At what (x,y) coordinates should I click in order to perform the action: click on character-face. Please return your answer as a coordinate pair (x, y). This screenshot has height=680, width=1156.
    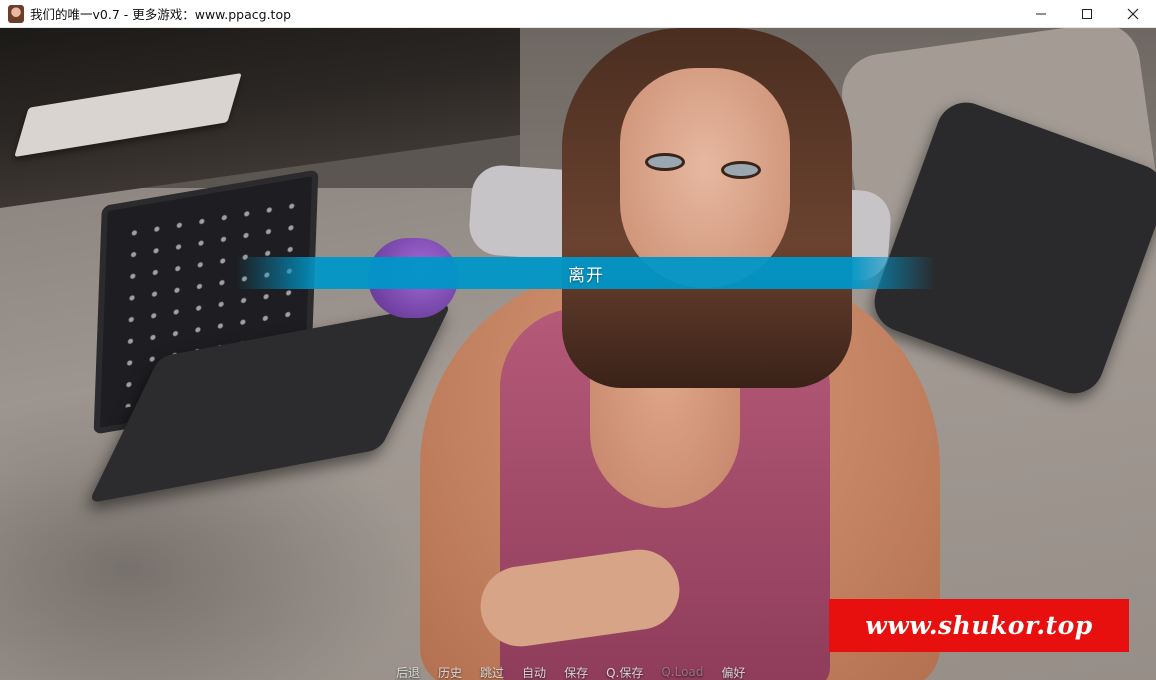
    Looking at the image, I should click on (705, 178).